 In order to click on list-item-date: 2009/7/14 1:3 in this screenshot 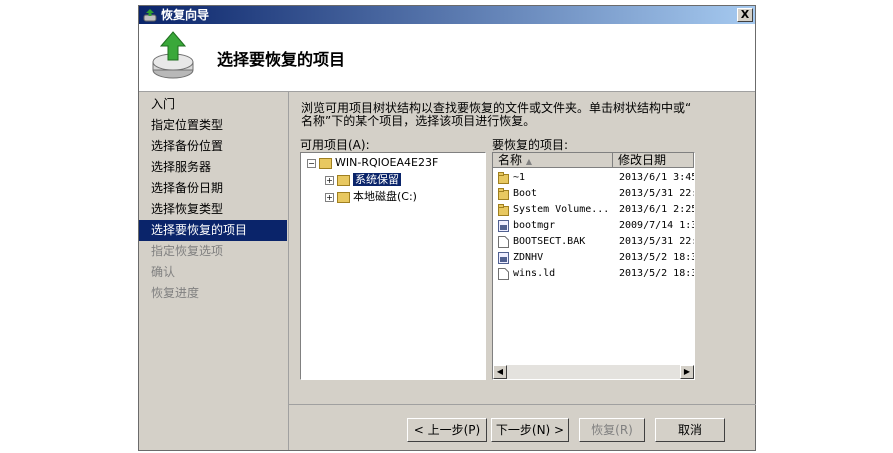, I will do `click(657, 225)`.